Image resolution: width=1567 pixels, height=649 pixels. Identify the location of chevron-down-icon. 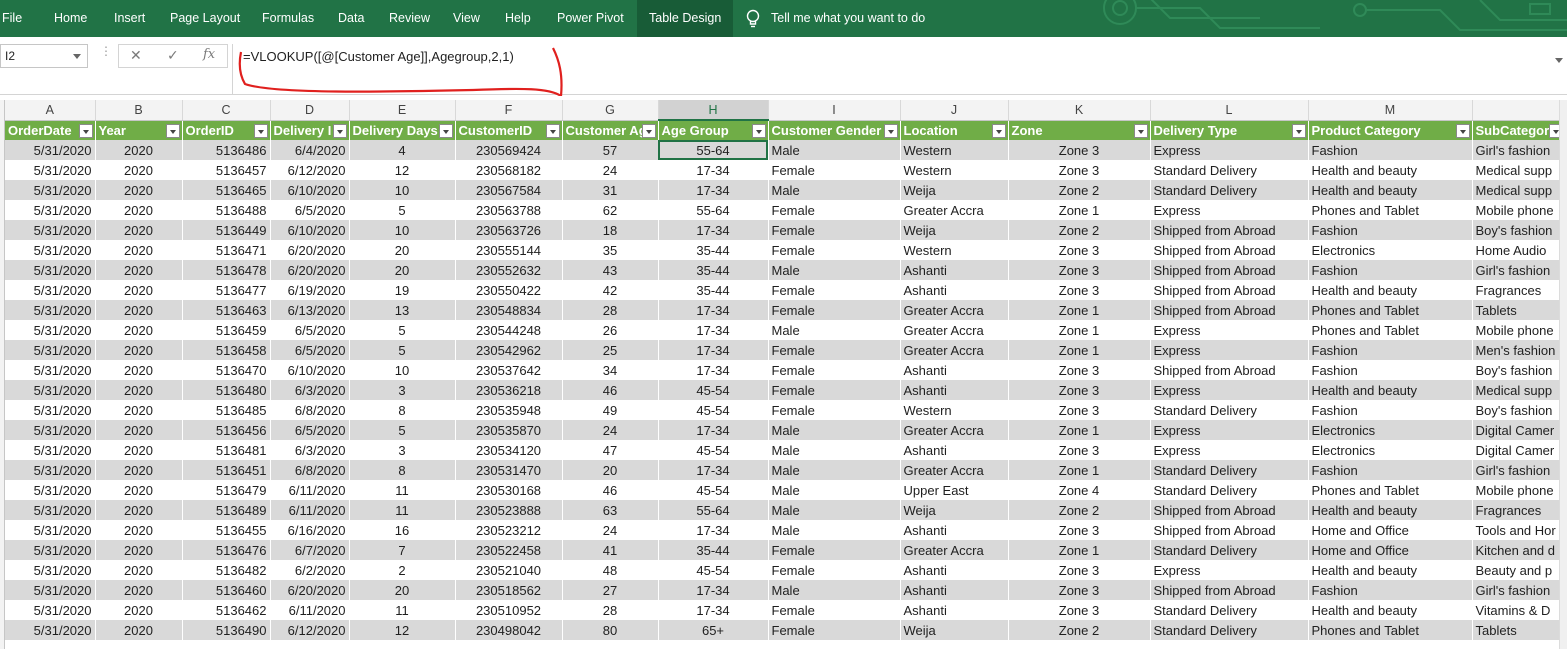
(77, 56).